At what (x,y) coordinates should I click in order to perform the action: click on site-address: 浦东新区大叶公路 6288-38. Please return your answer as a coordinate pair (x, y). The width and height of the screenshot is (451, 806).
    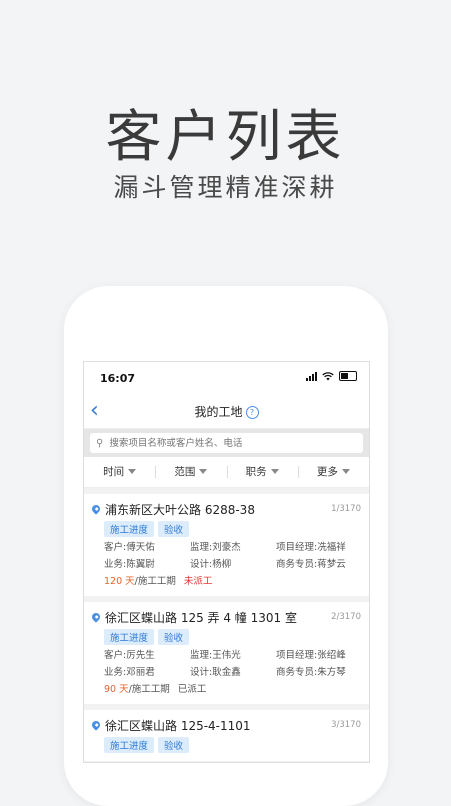
    Looking at the image, I should click on (225, 509).